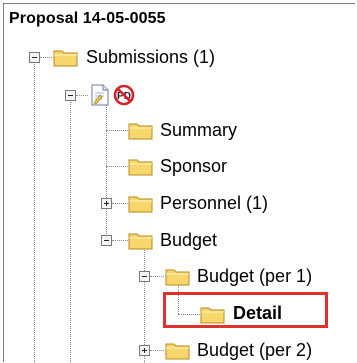 The width and height of the screenshot is (357, 363). I want to click on tree-item-label: Personnel (1), so click(214, 203).